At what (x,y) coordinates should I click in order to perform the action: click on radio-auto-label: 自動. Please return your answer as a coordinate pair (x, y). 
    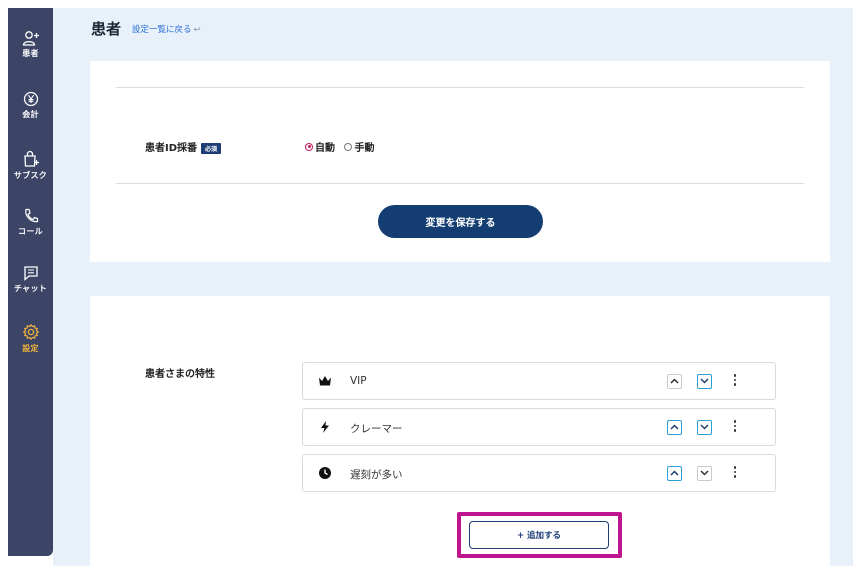
    Looking at the image, I should click on (325, 148).